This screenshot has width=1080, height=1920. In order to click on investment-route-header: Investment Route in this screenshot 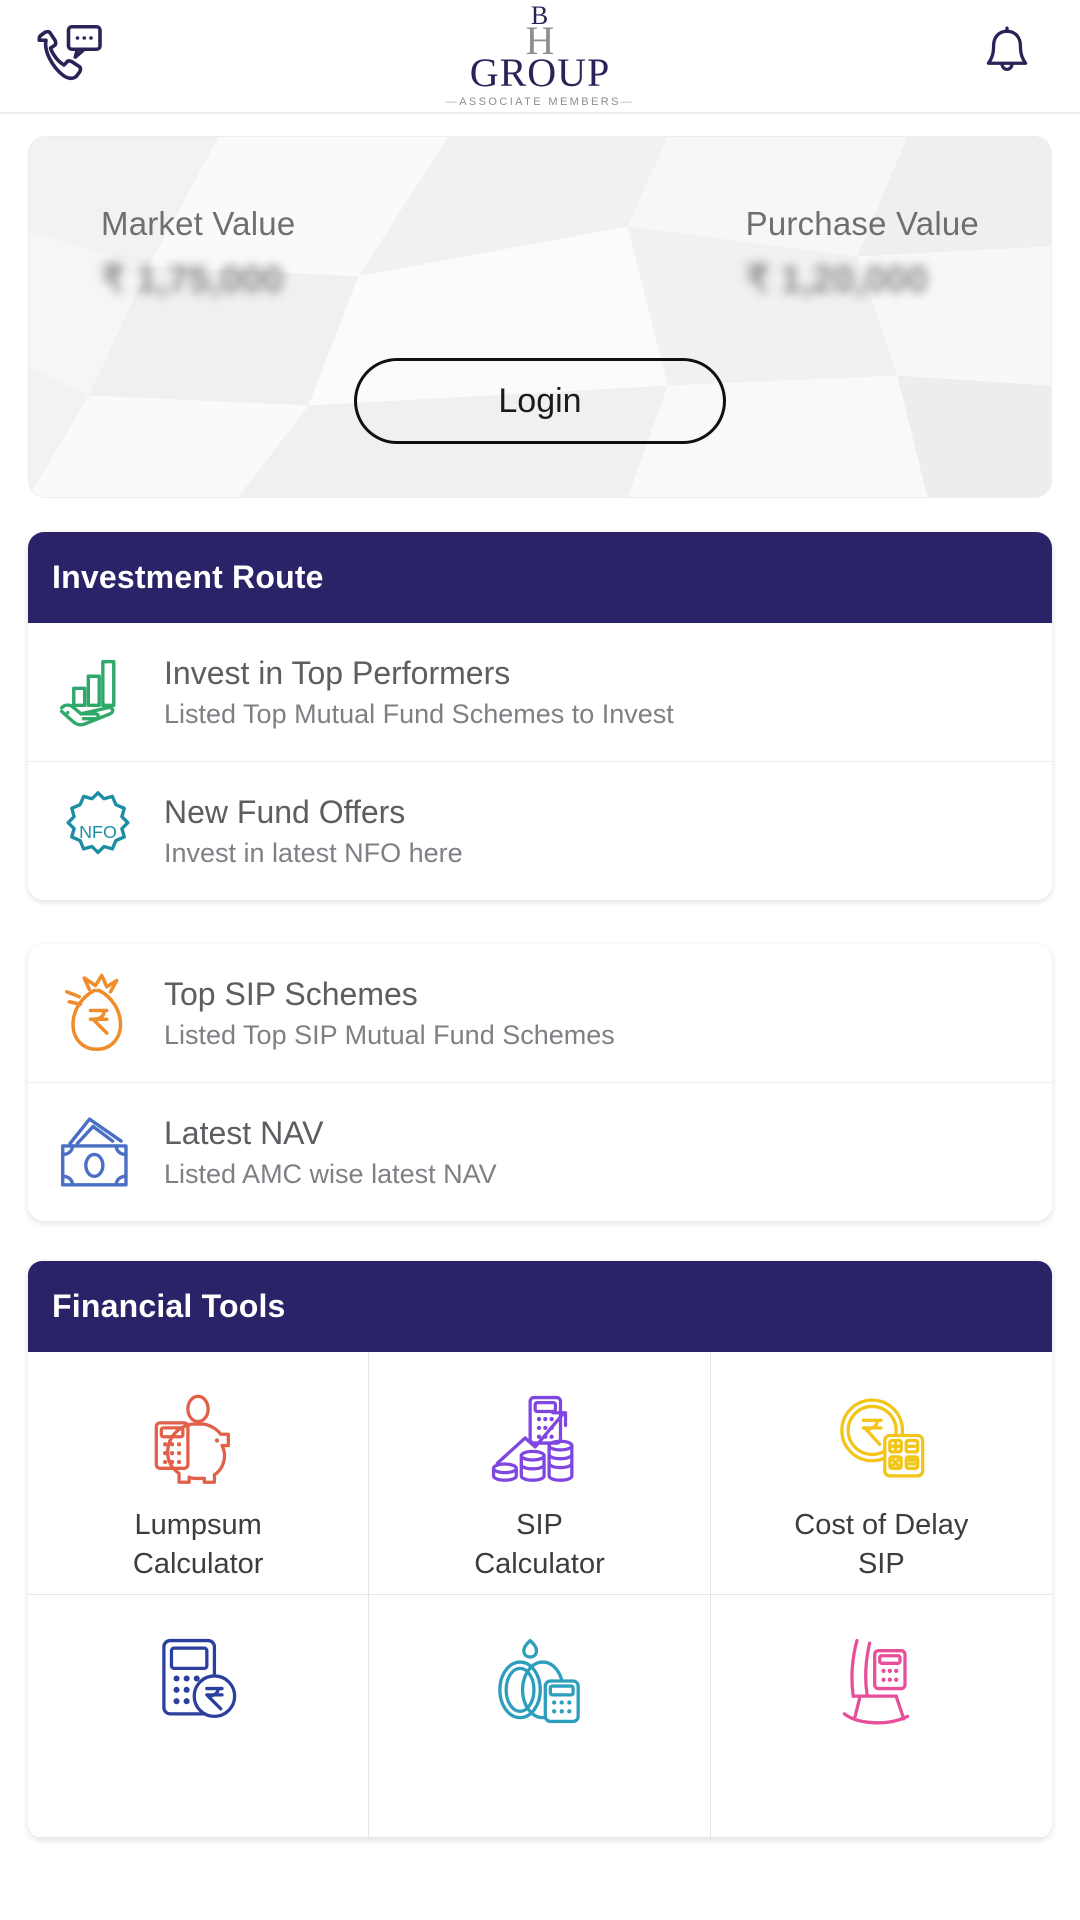, I will do `click(540, 577)`.